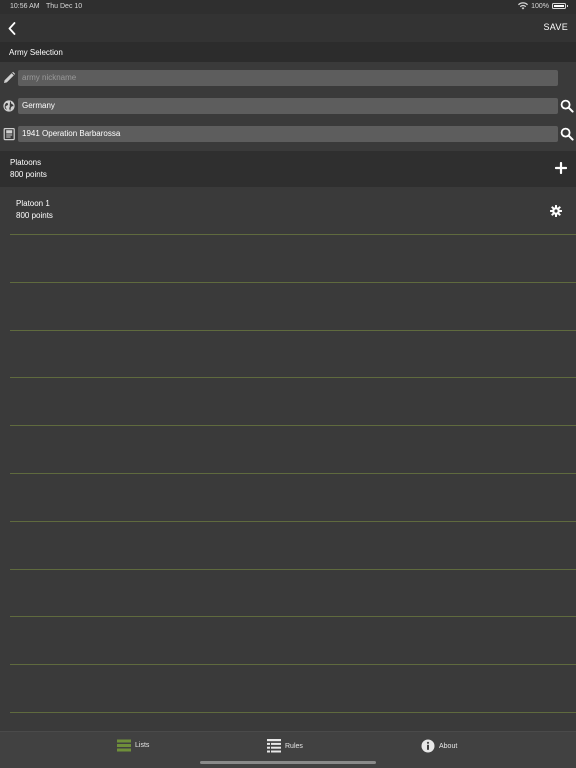  What do you see at coordinates (288, 28) in the screenshot?
I see `navigation-bar: SAVE` at bounding box center [288, 28].